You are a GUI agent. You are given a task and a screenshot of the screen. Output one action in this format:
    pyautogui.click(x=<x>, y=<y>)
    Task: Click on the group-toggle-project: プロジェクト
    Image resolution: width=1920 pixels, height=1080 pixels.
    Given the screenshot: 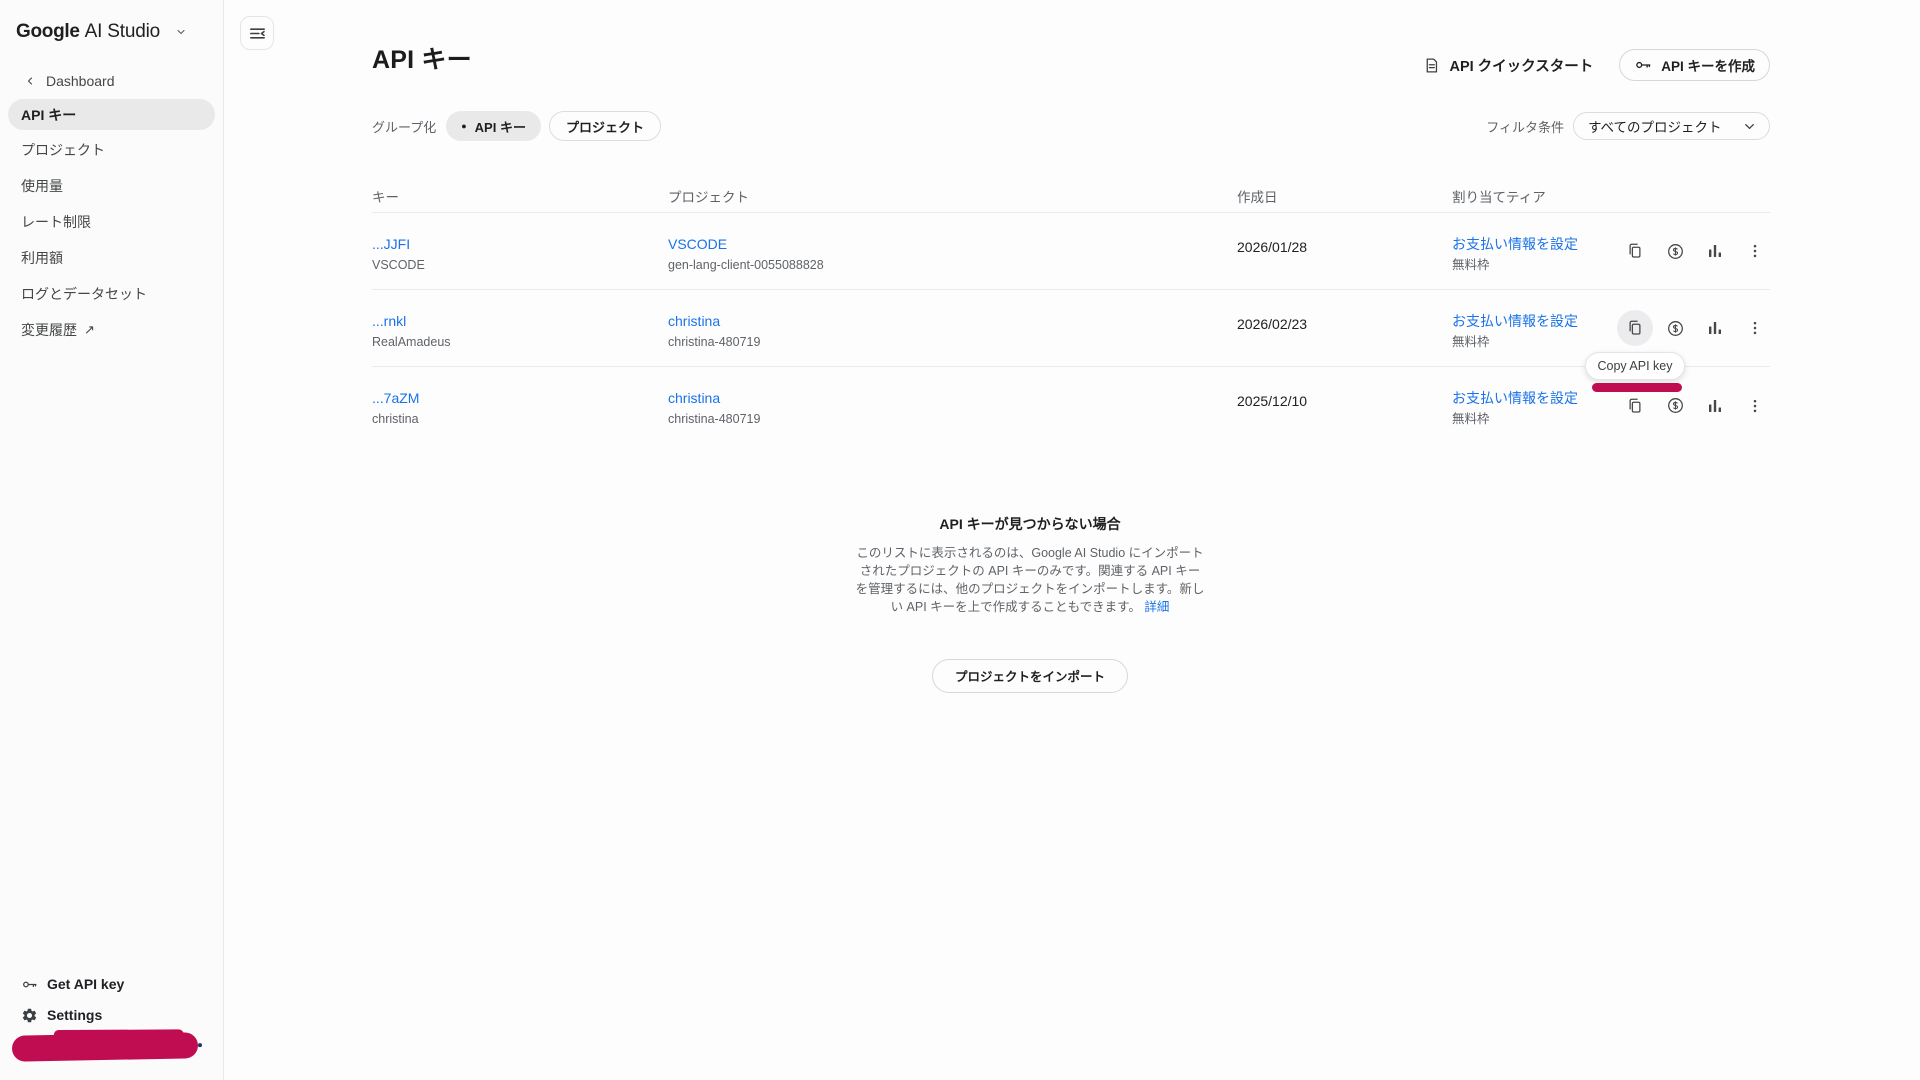 What is the action you would take?
    pyautogui.click(x=604, y=126)
    